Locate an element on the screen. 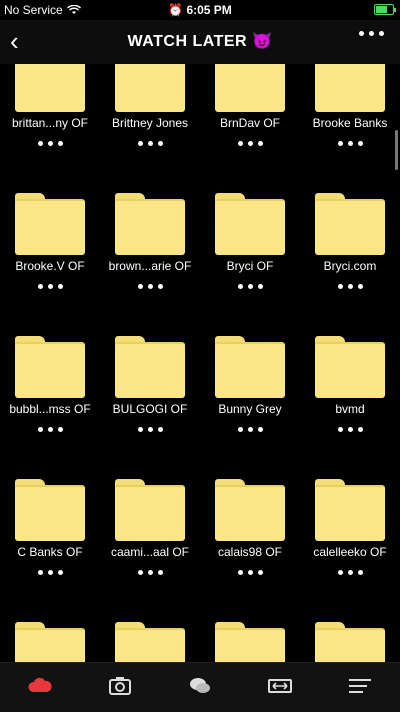 The height and width of the screenshot is (712, 400). folder-item: C Banks OF is located at coordinates (50, 503).